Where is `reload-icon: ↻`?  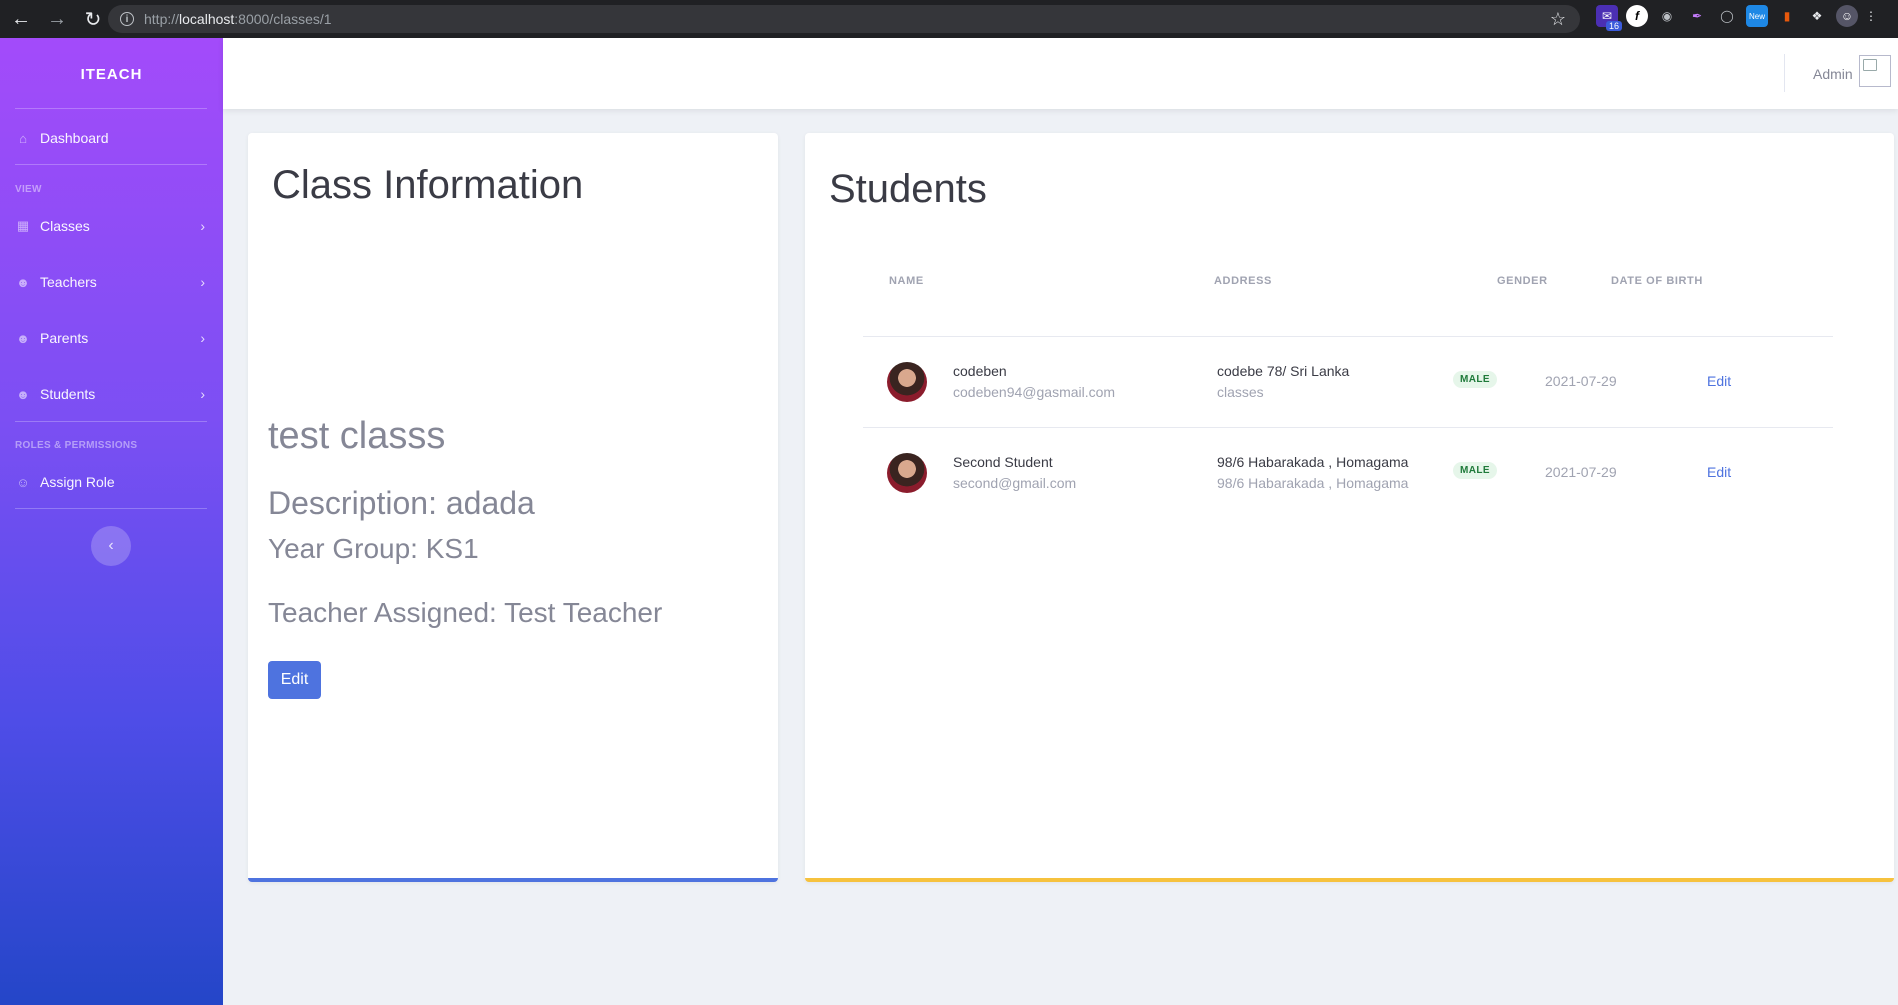
reload-icon: ↻ is located at coordinates (93, 19).